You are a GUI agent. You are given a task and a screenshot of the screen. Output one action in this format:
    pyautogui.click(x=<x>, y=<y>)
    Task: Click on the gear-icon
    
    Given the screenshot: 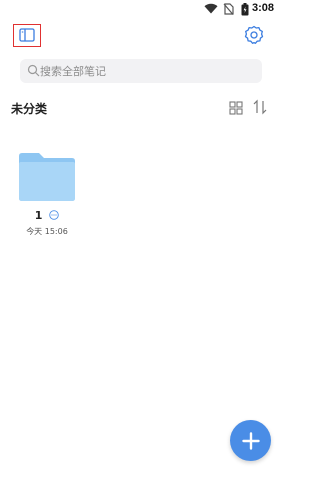 What is the action you would take?
    pyautogui.click(x=254, y=34)
    